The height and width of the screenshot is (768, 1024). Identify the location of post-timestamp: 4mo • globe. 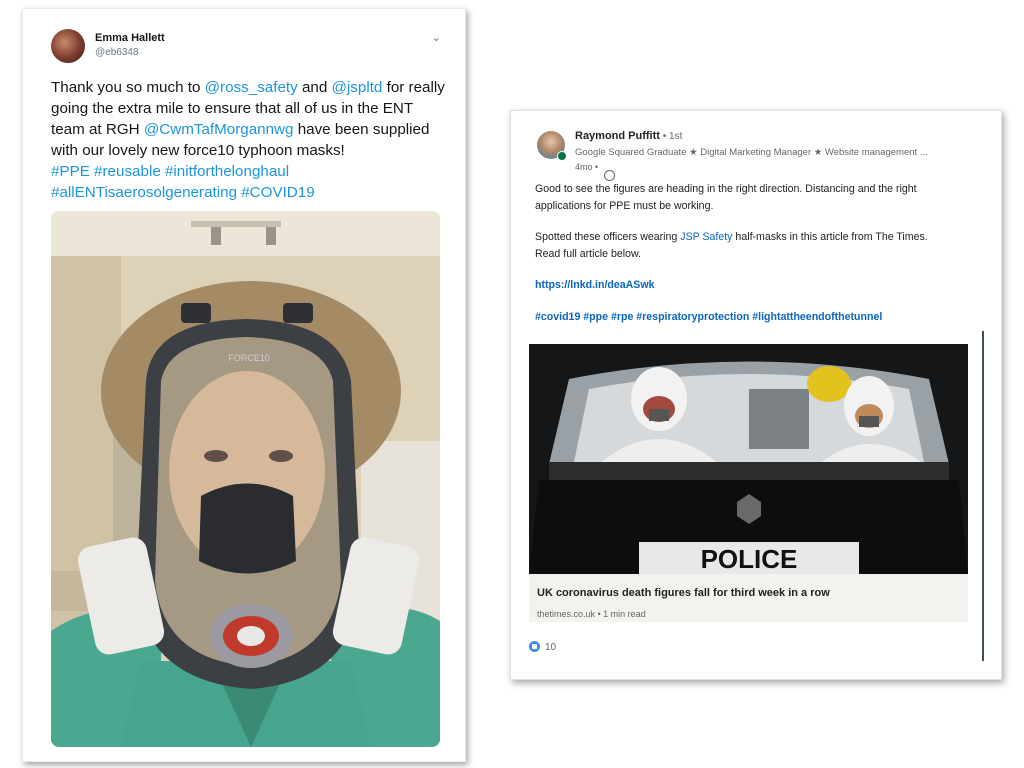
(595, 171).